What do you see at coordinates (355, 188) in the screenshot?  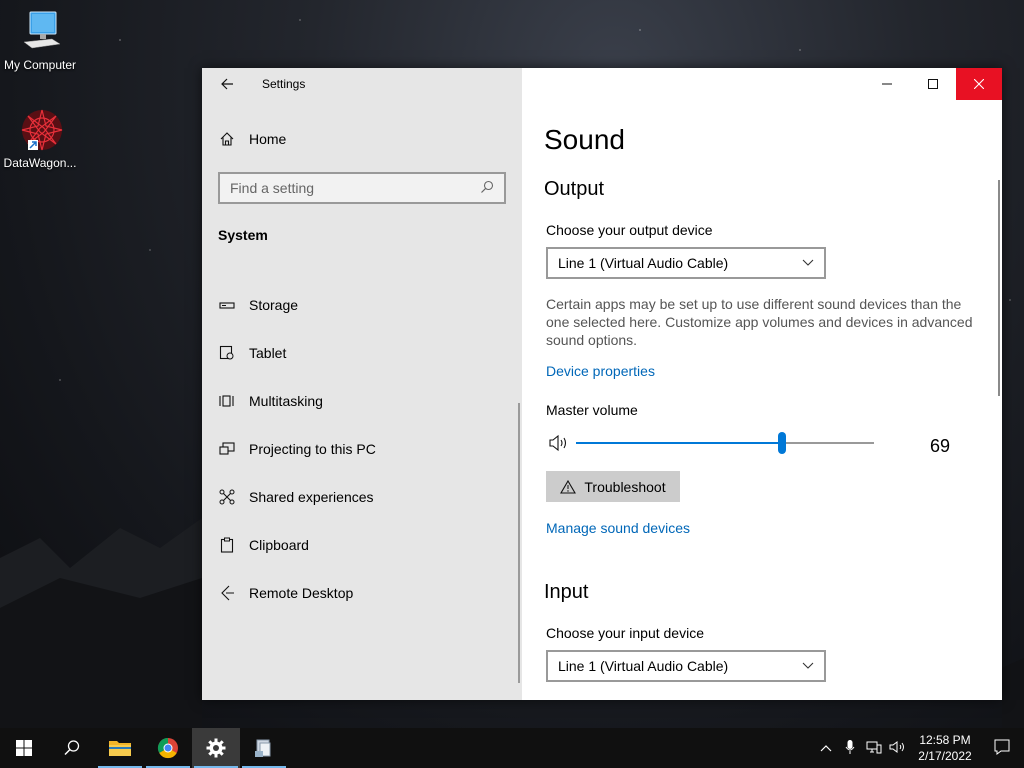 I see `search-input` at bounding box center [355, 188].